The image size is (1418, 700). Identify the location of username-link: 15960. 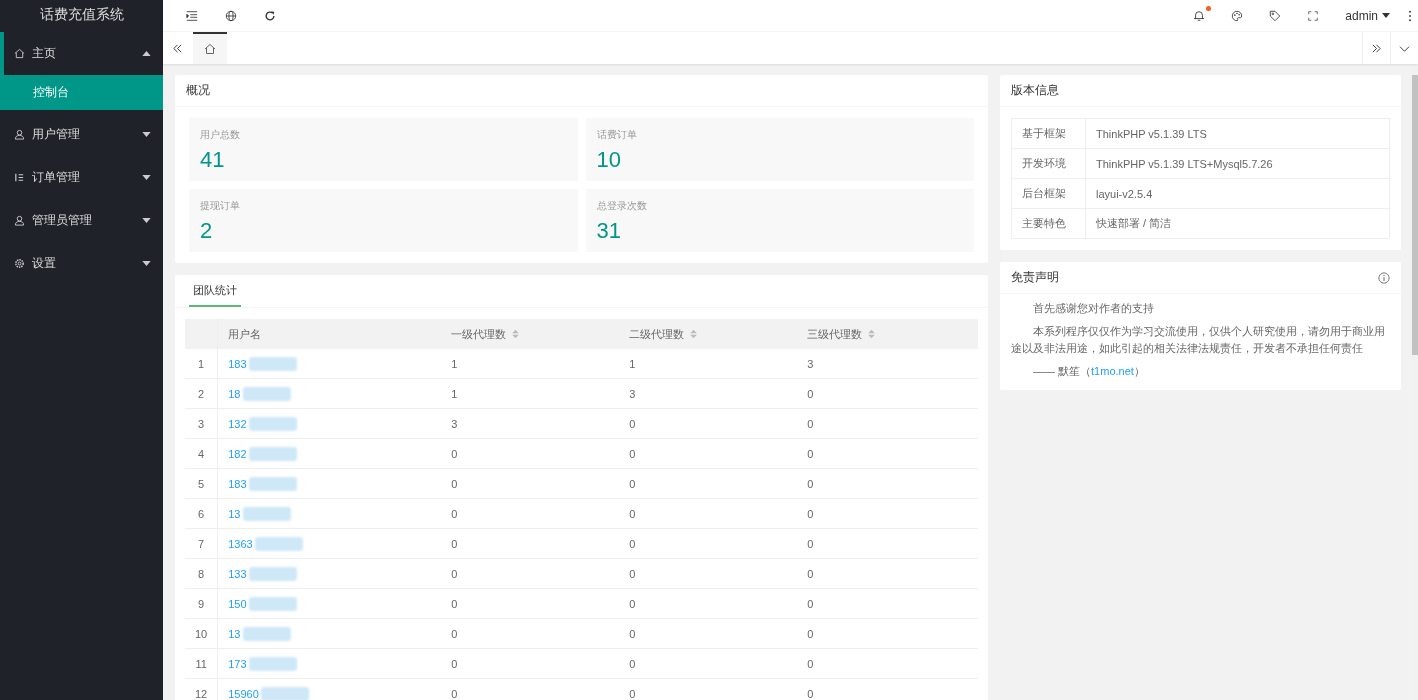
(243, 693).